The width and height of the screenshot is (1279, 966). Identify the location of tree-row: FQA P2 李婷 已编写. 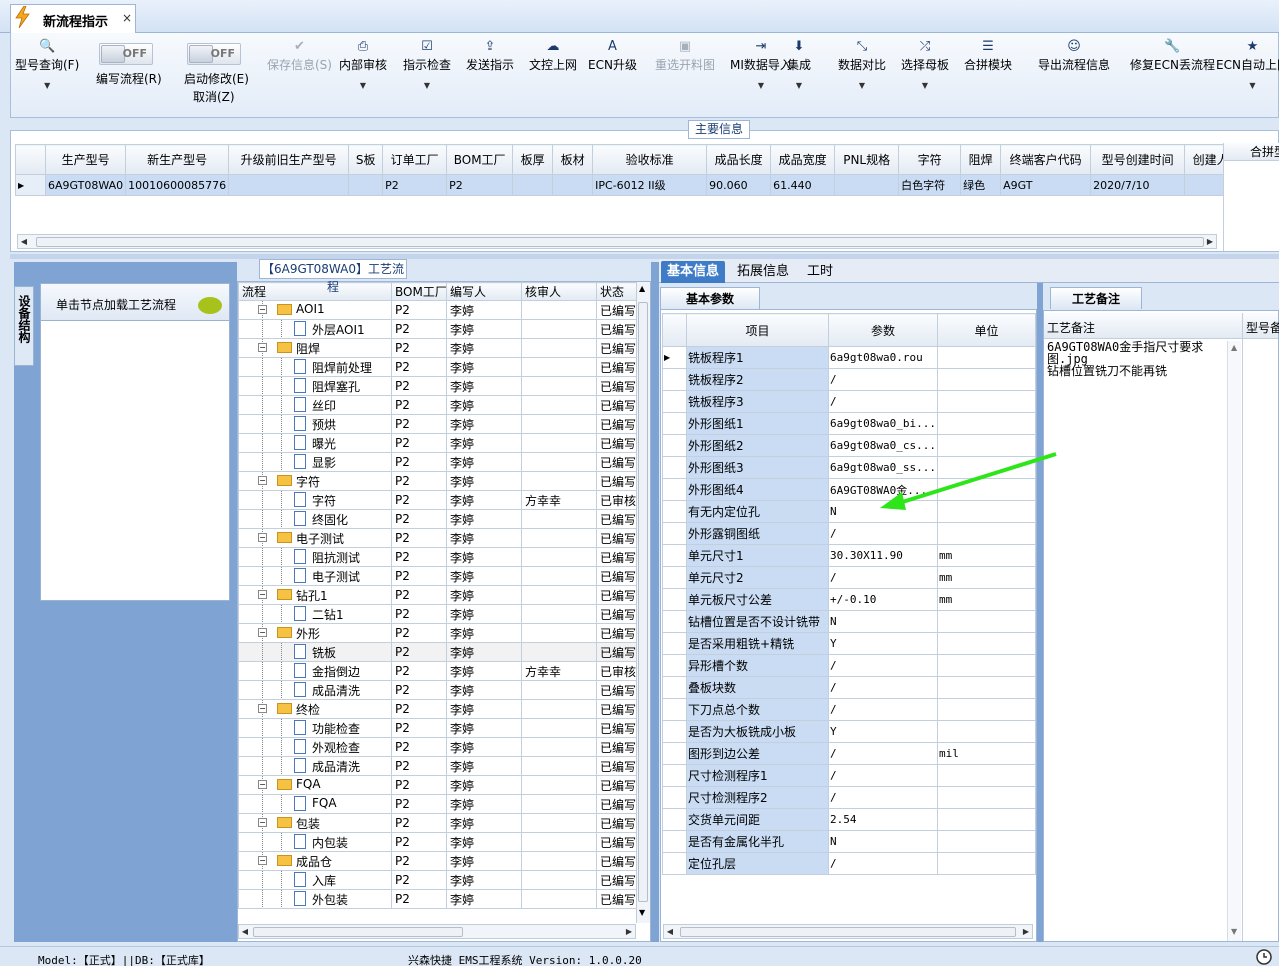
(439, 804).